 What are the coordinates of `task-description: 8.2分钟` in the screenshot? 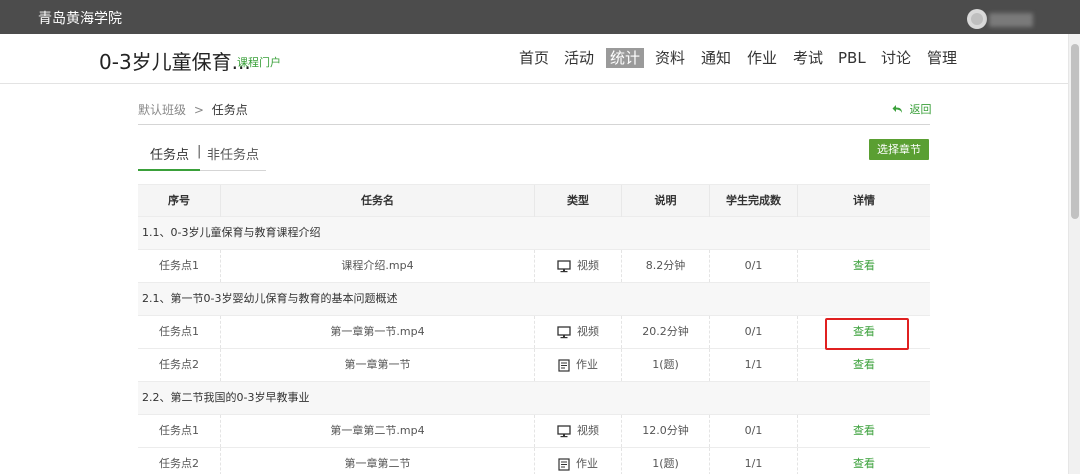 It's located at (666, 266).